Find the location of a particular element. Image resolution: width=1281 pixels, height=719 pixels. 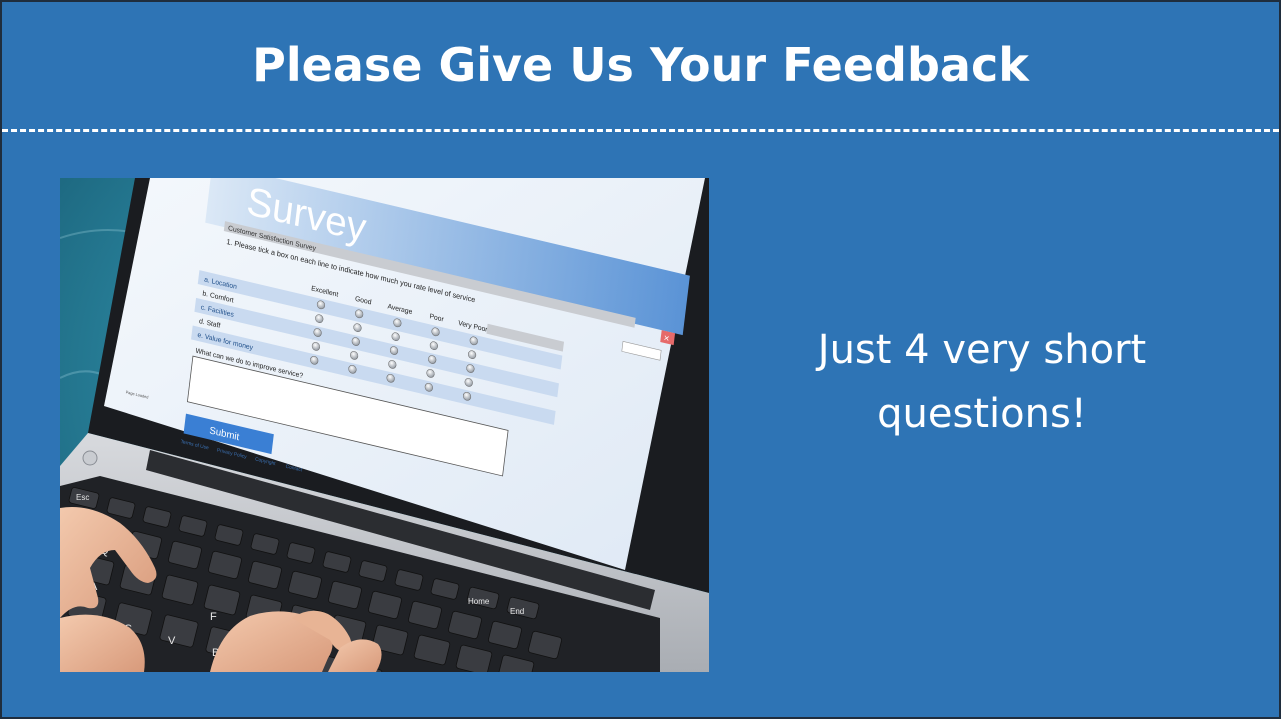

key-f: F is located at coordinates (213, 617).